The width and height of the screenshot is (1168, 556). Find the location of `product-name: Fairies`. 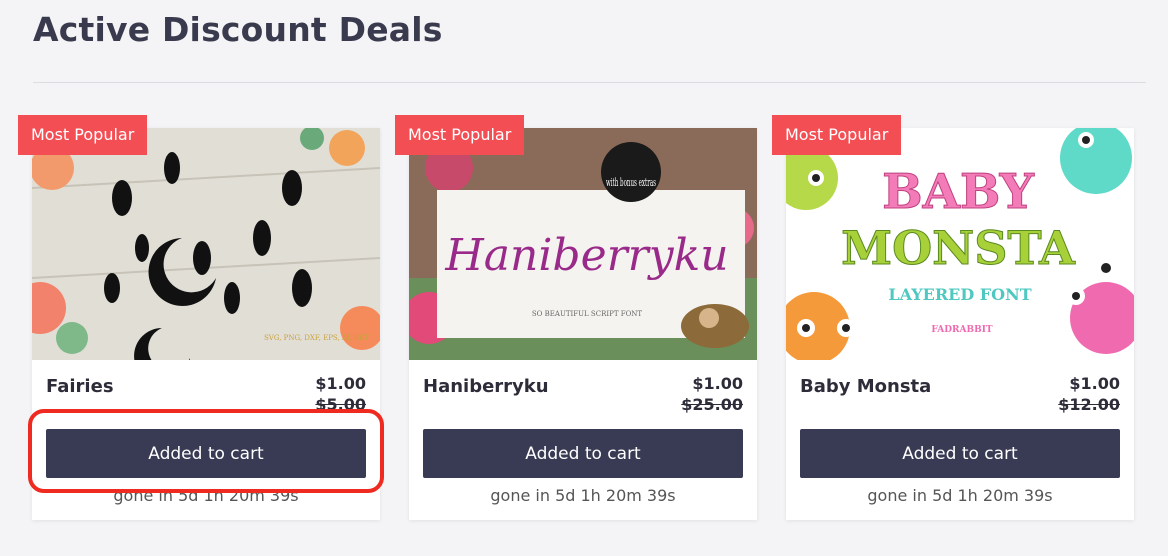

product-name: Fairies is located at coordinates (80, 386).